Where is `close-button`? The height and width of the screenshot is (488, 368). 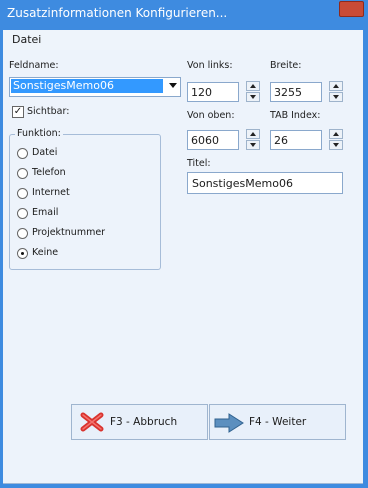 close-button is located at coordinates (351, 9).